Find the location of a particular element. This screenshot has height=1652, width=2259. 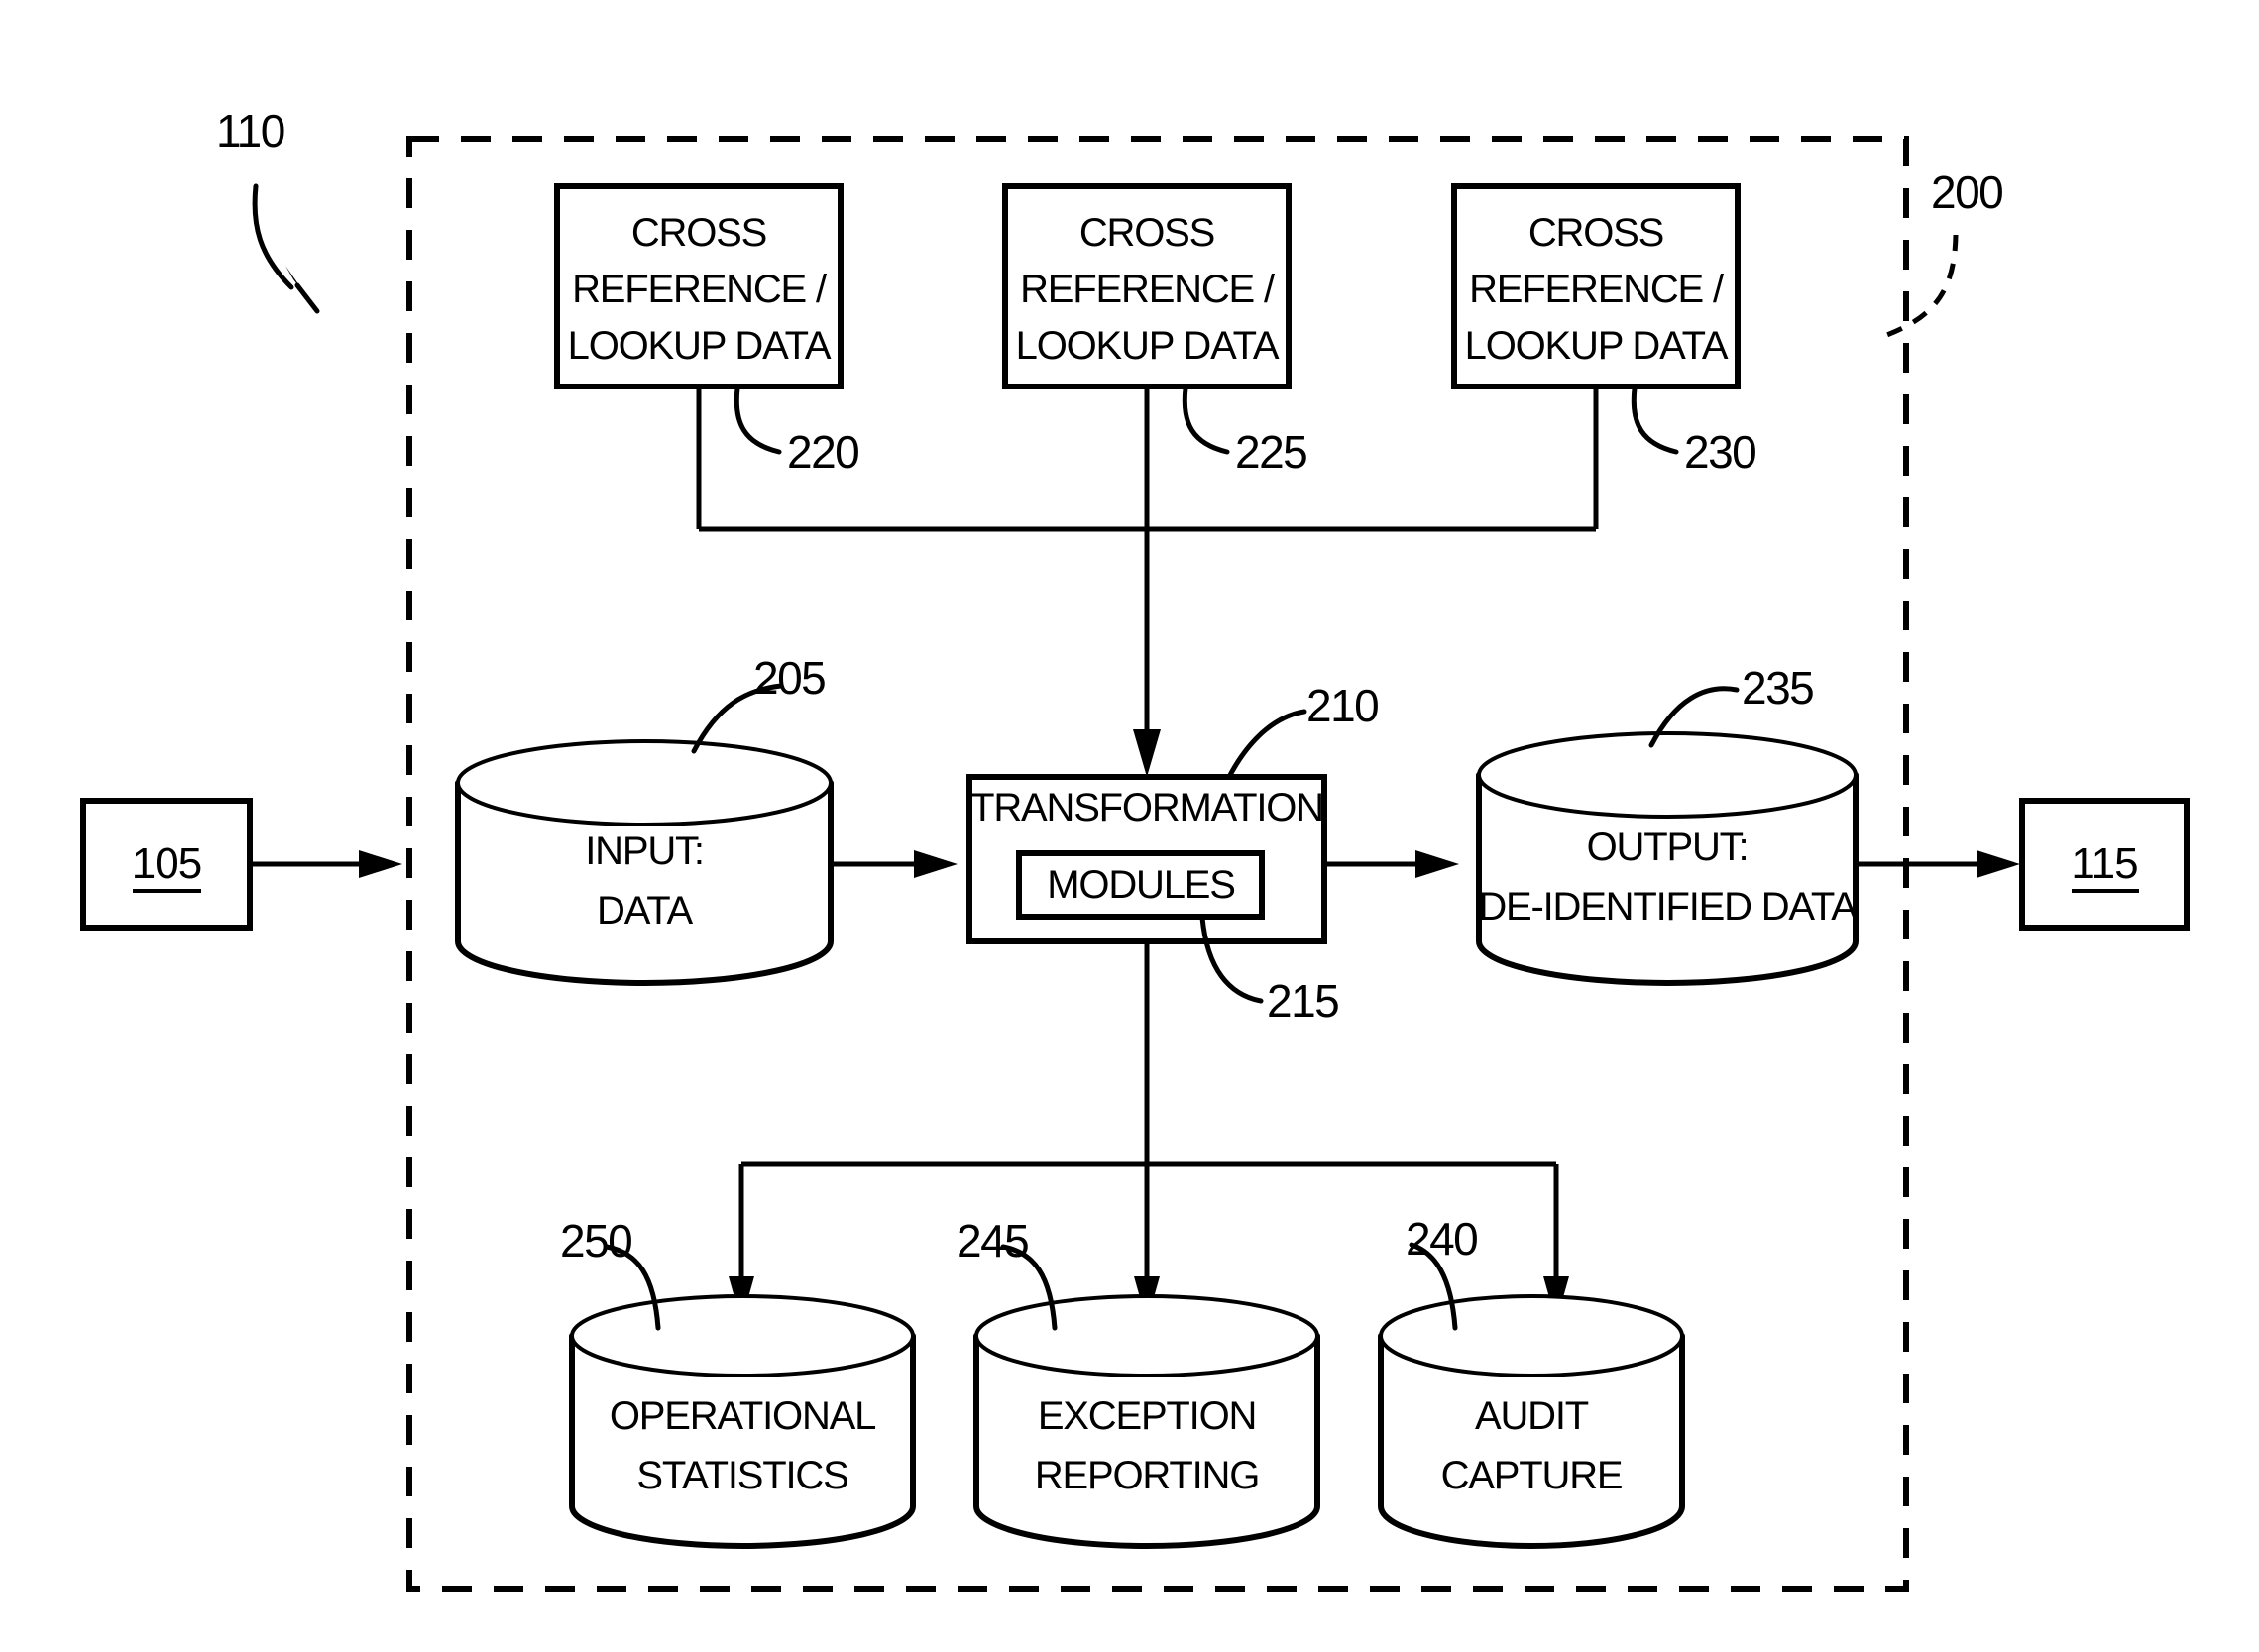

transformation-modules-label: MODULES is located at coordinates (1140, 885).